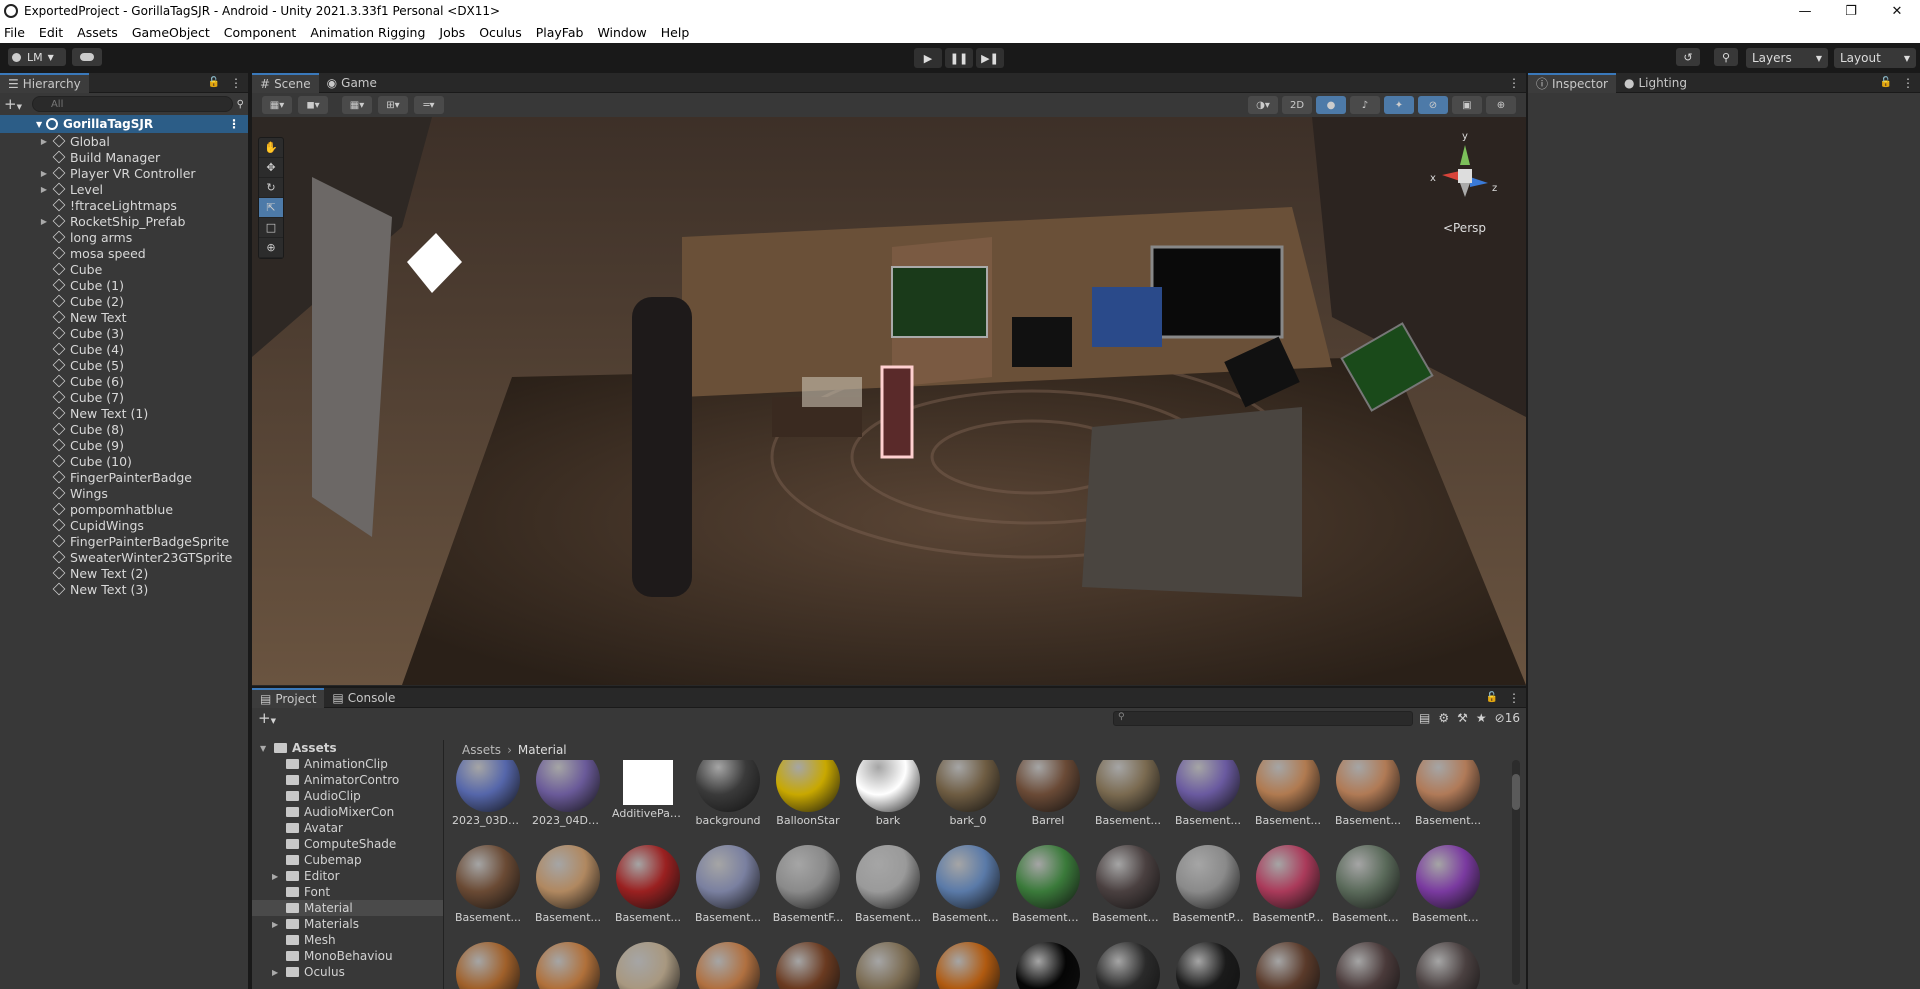 The image size is (1920, 989). Describe the element at coordinates (285, 82) in the screenshot. I see `tab-scene: # Scene` at that location.